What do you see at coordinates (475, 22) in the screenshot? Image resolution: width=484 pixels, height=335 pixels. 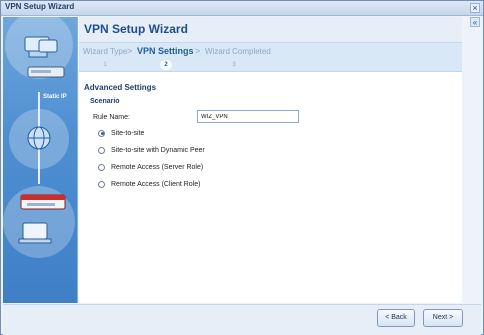 I see `collapse-panel-button: «` at bounding box center [475, 22].